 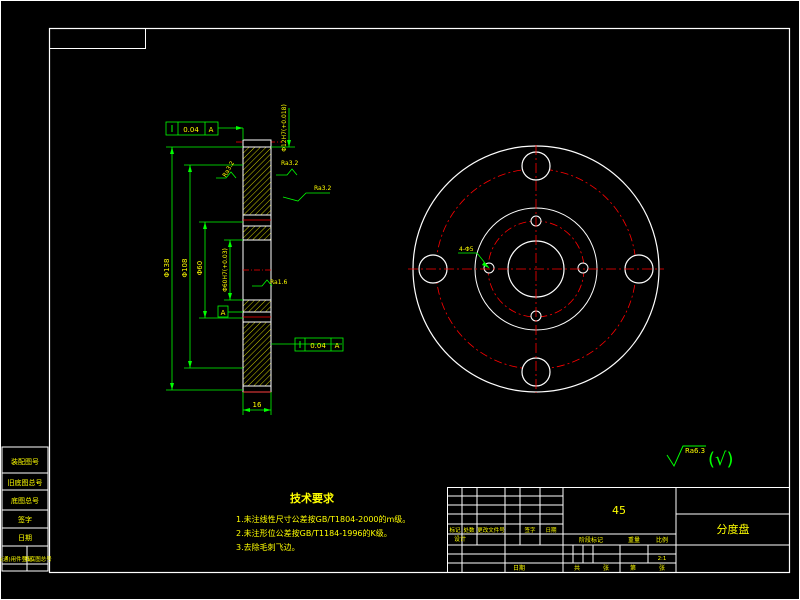 What do you see at coordinates (25, 500) in the screenshot?
I see `strip-label-base-drawing: 底图总号` at bounding box center [25, 500].